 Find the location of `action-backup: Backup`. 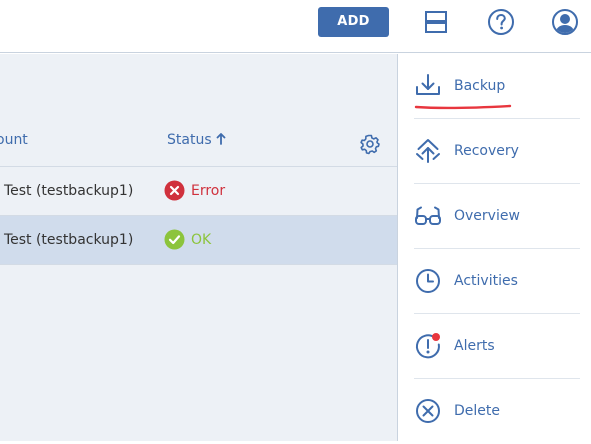

action-backup: Backup is located at coordinates (497, 86).